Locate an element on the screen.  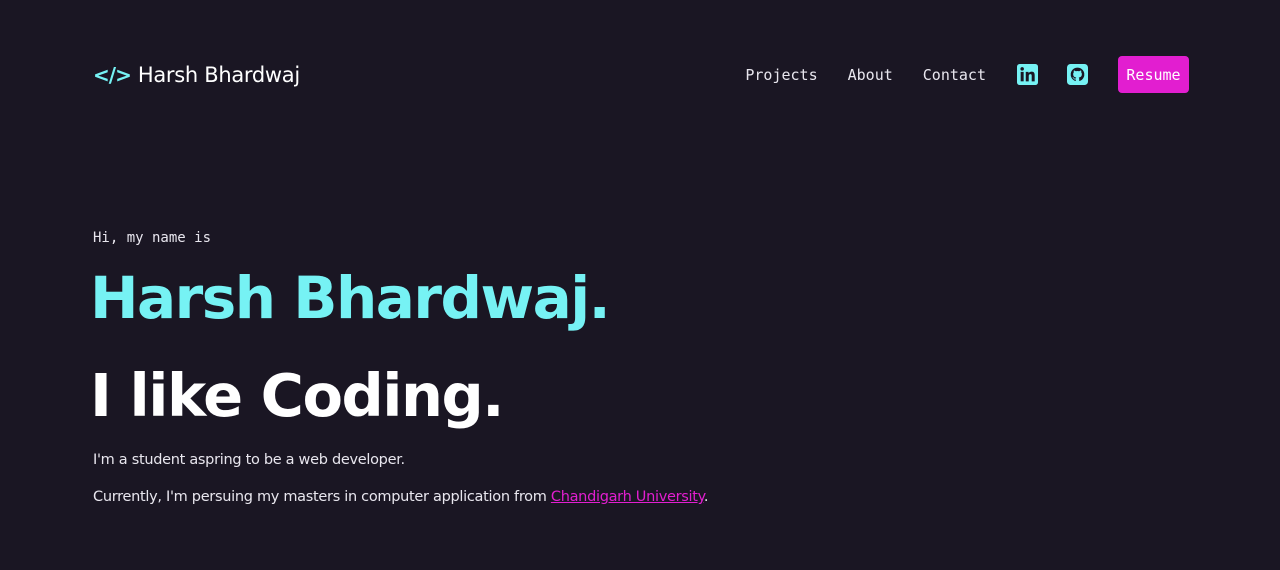
university-link: Chandigarh University is located at coordinates (627, 497).